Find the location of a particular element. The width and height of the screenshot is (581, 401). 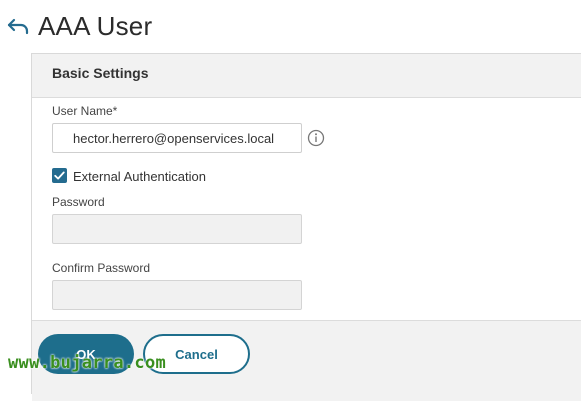

confirm-password-input is located at coordinates (177, 295).